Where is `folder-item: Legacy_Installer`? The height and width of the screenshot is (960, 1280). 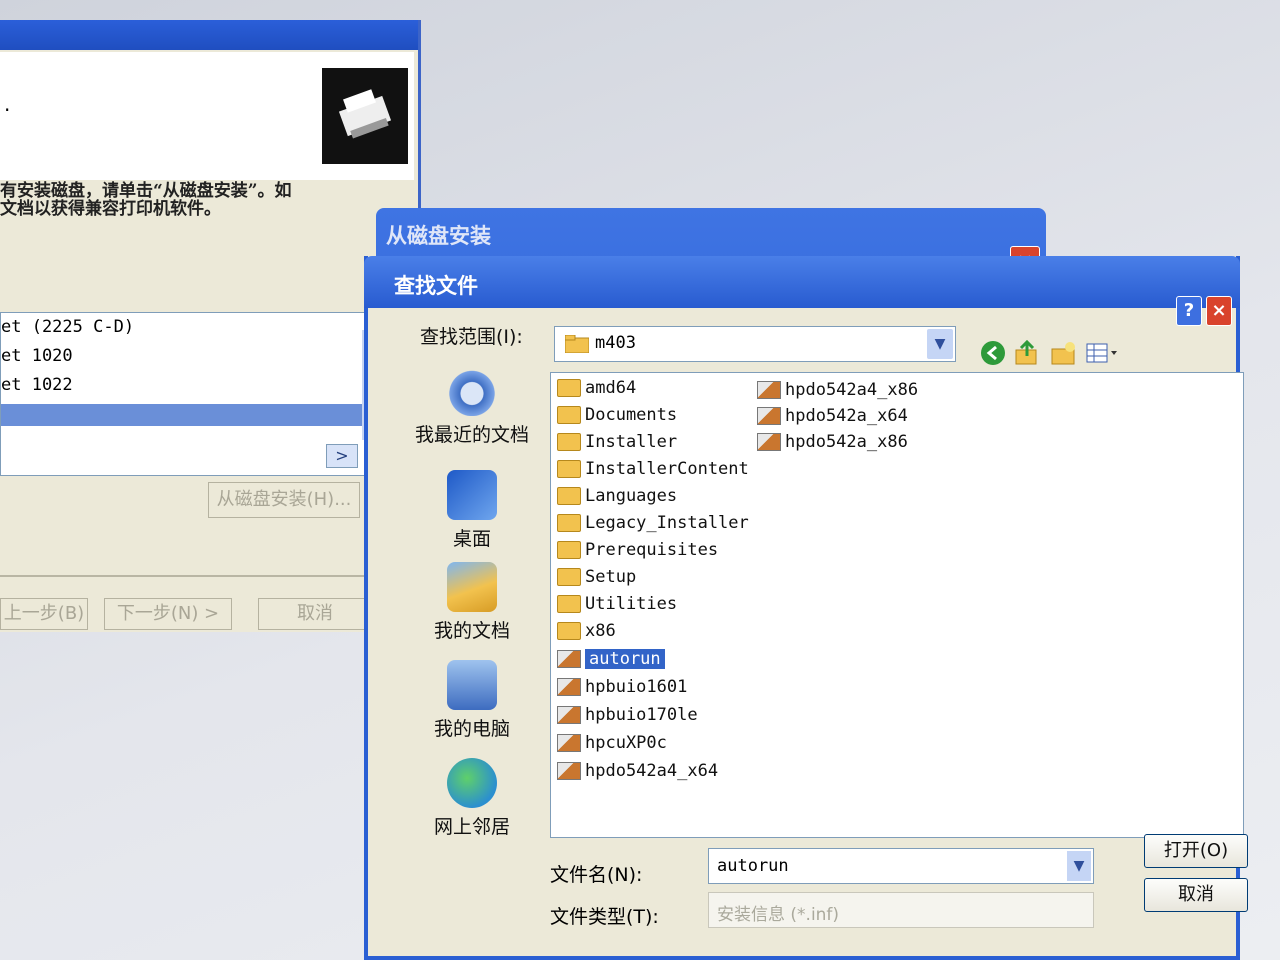
folder-item: Legacy_Installer is located at coordinates (653, 523).